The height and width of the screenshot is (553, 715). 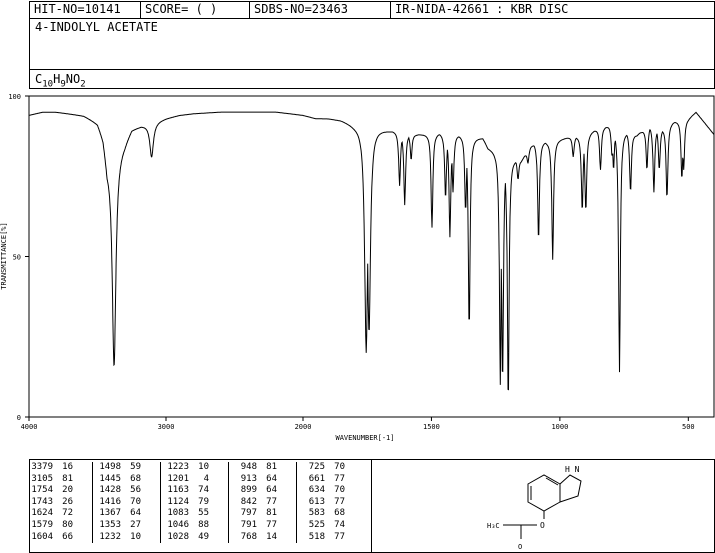 I want to click on y-tick-label: 50, so click(x=17, y=258).